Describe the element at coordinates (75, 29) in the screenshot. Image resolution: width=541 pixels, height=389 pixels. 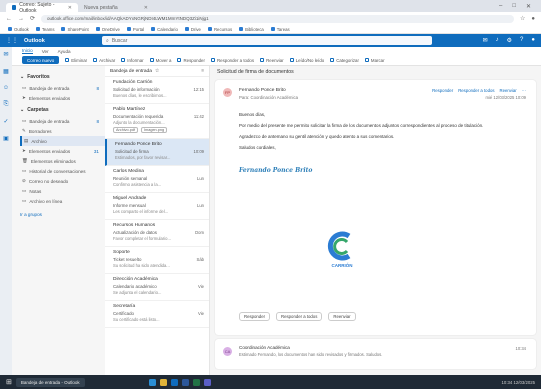
I see `bookmark: SharePoint` at that location.